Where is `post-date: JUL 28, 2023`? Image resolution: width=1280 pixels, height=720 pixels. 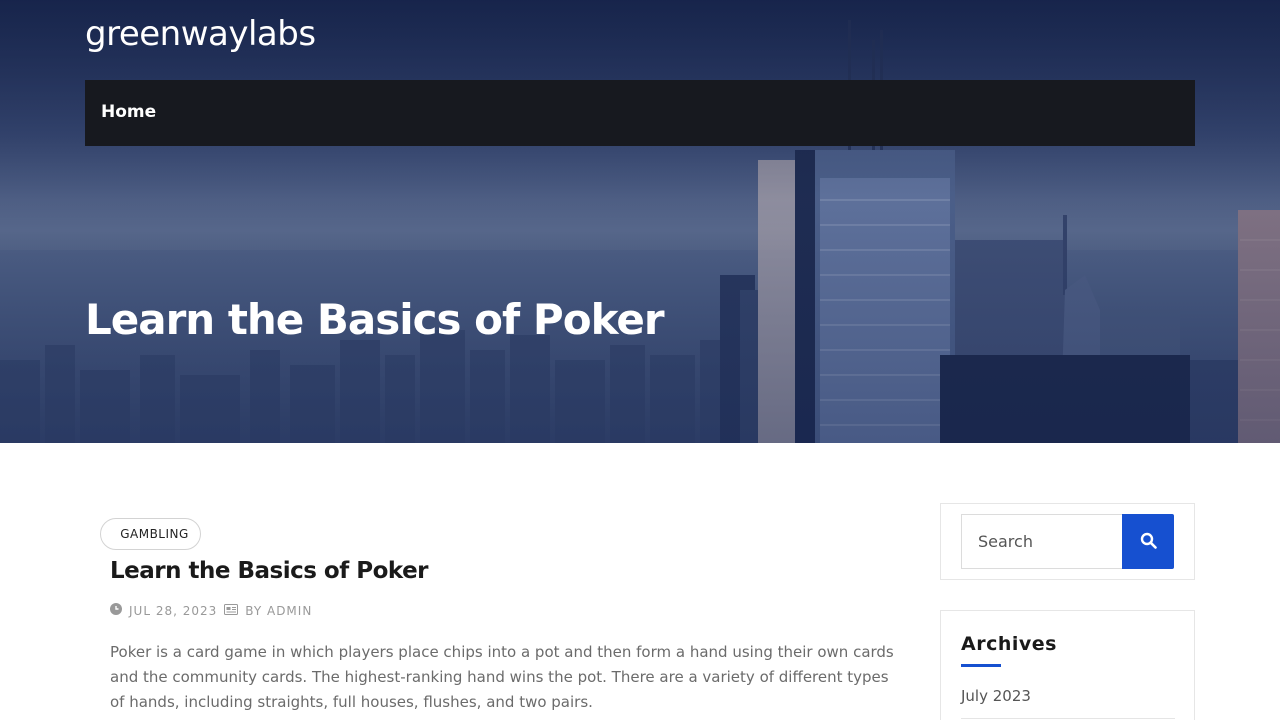
post-date: JUL 28, 2023 is located at coordinates (173, 611).